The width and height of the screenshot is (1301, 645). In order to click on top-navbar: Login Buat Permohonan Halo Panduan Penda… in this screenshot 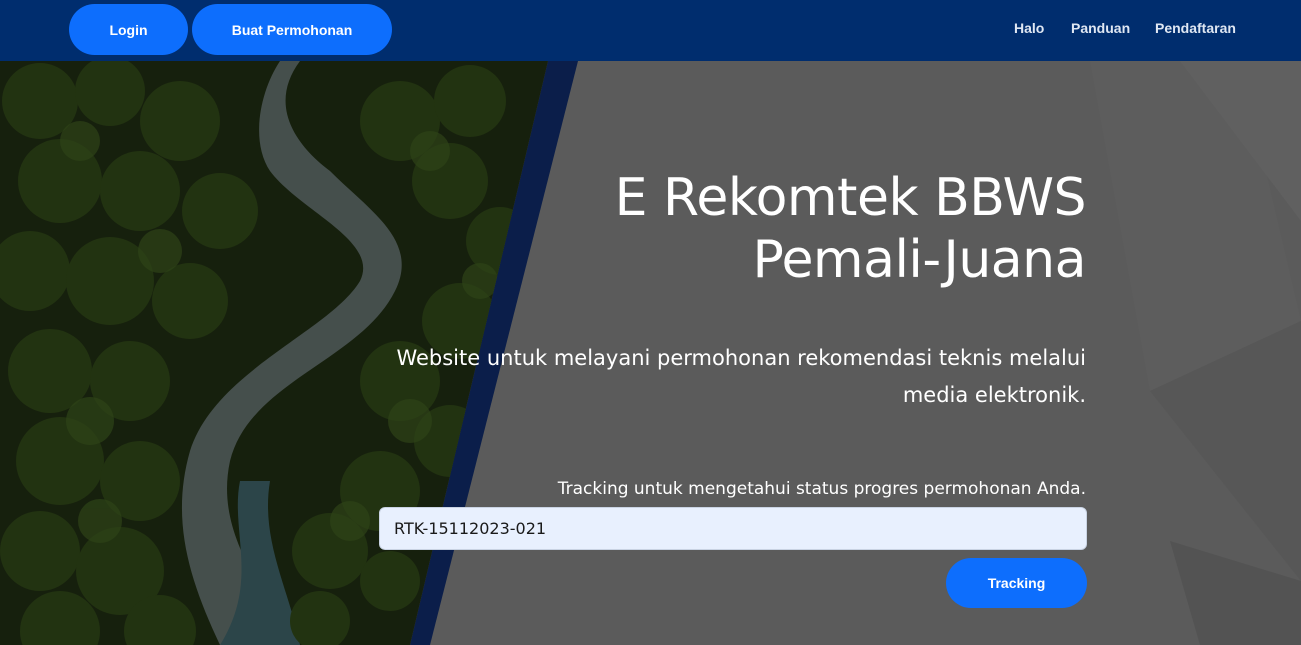, I will do `click(650, 30)`.